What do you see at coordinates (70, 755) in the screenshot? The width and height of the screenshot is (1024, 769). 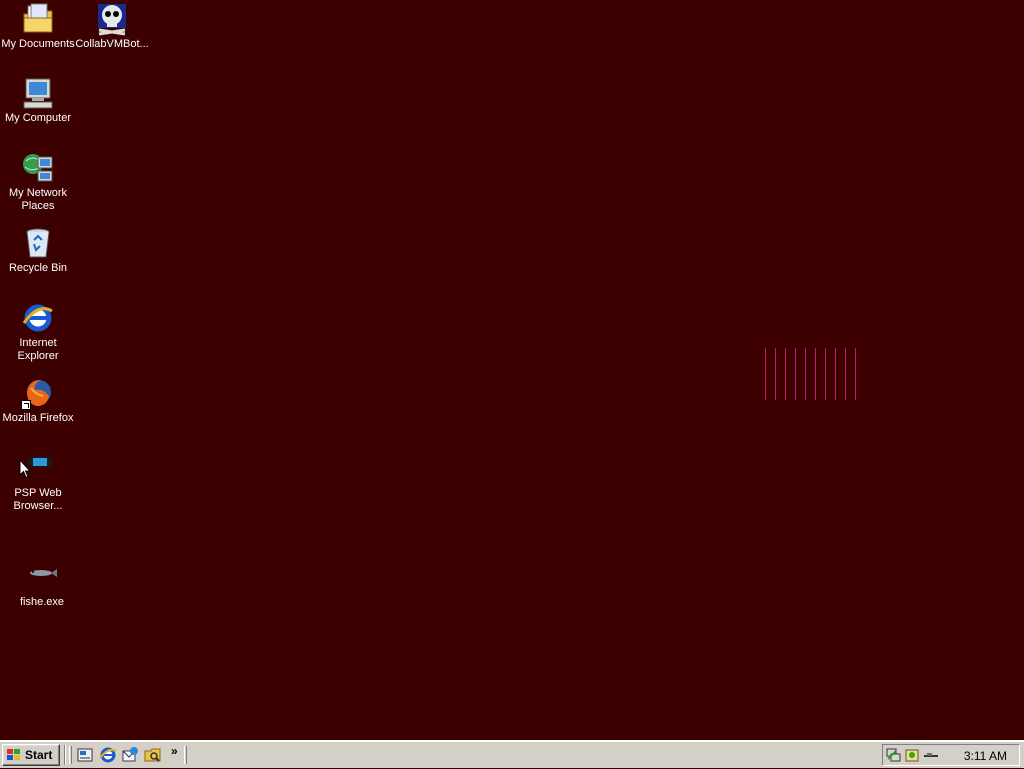 I see `quick-launch-grip` at bounding box center [70, 755].